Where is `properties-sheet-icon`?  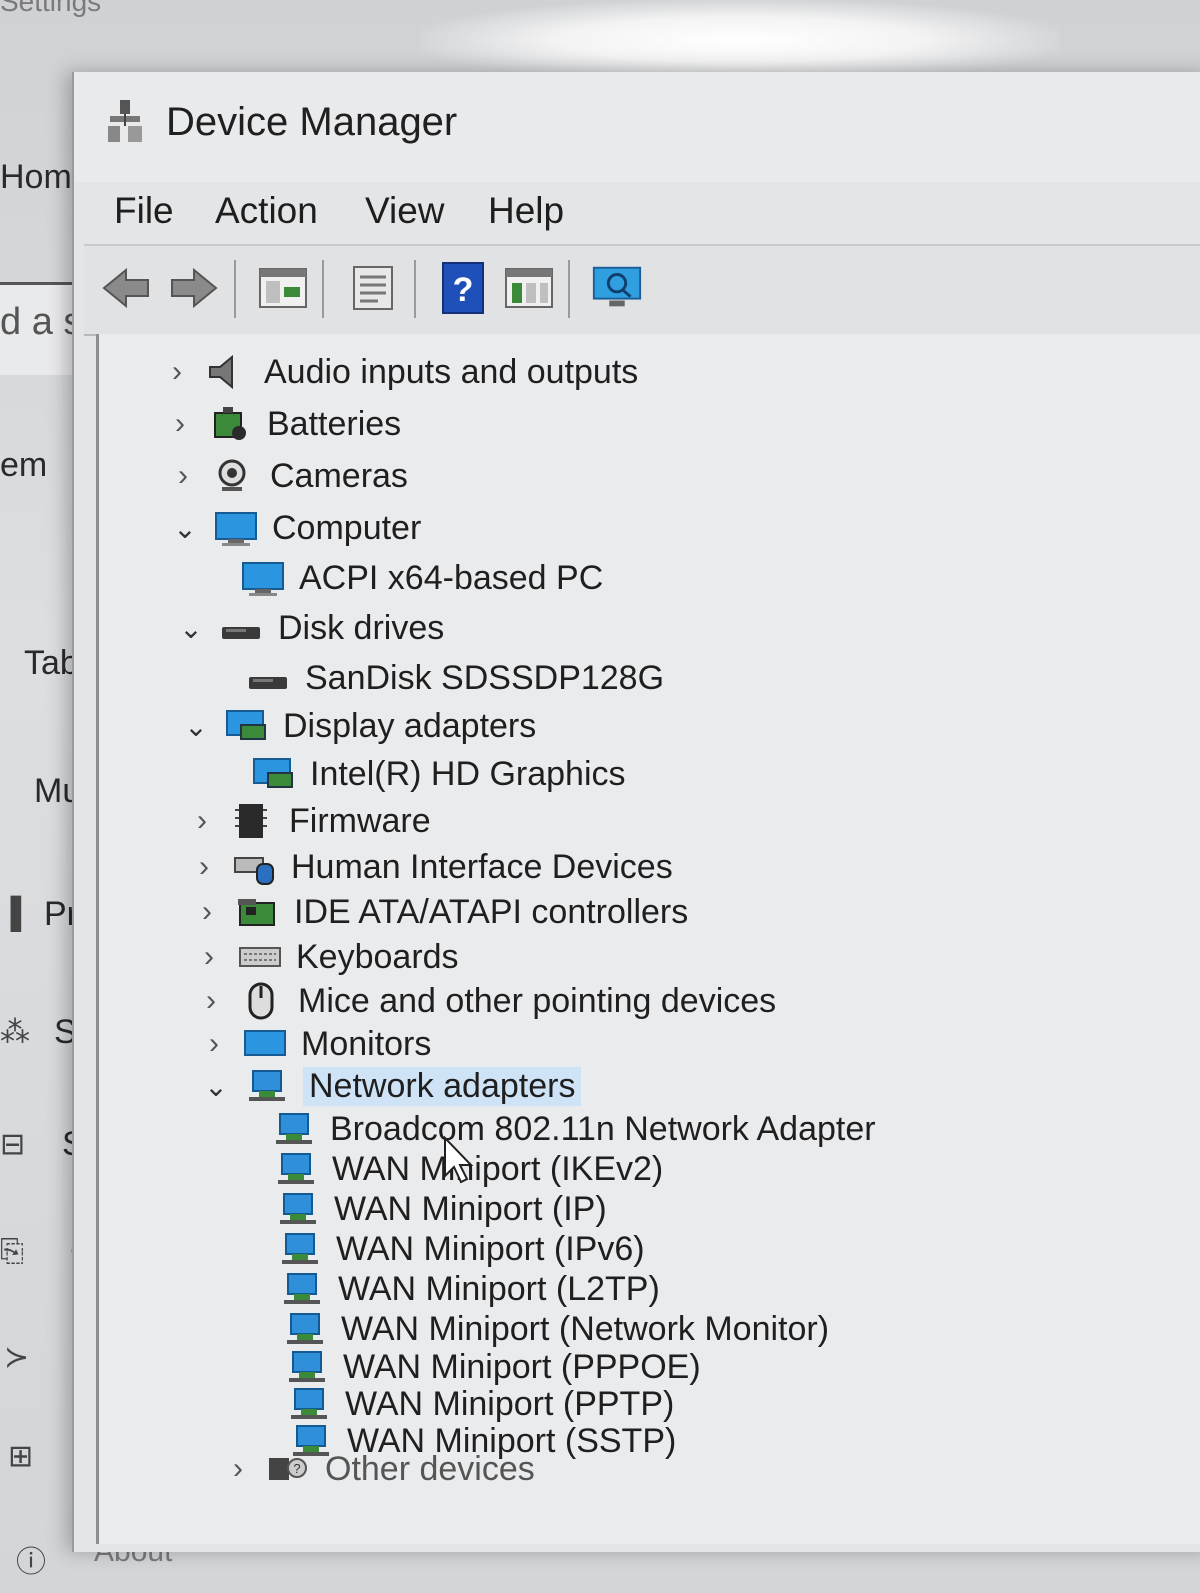
properties-sheet-icon is located at coordinates (373, 288).